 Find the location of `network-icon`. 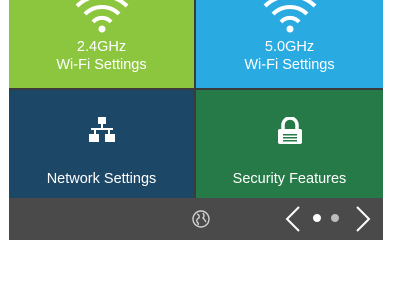

network-icon is located at coordinates (101, 129).